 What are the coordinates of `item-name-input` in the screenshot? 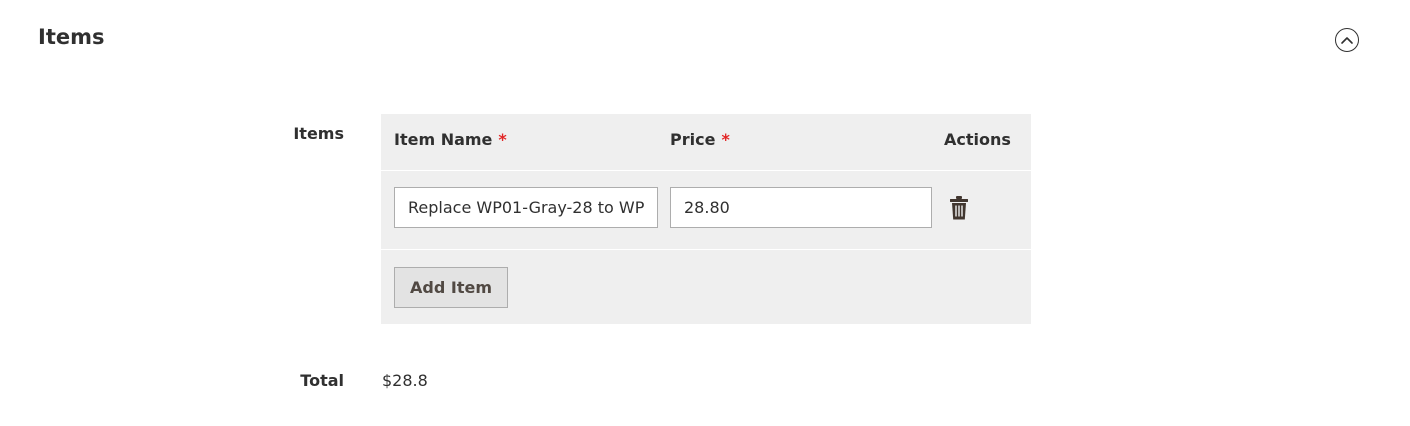 It's located at (526, 207).